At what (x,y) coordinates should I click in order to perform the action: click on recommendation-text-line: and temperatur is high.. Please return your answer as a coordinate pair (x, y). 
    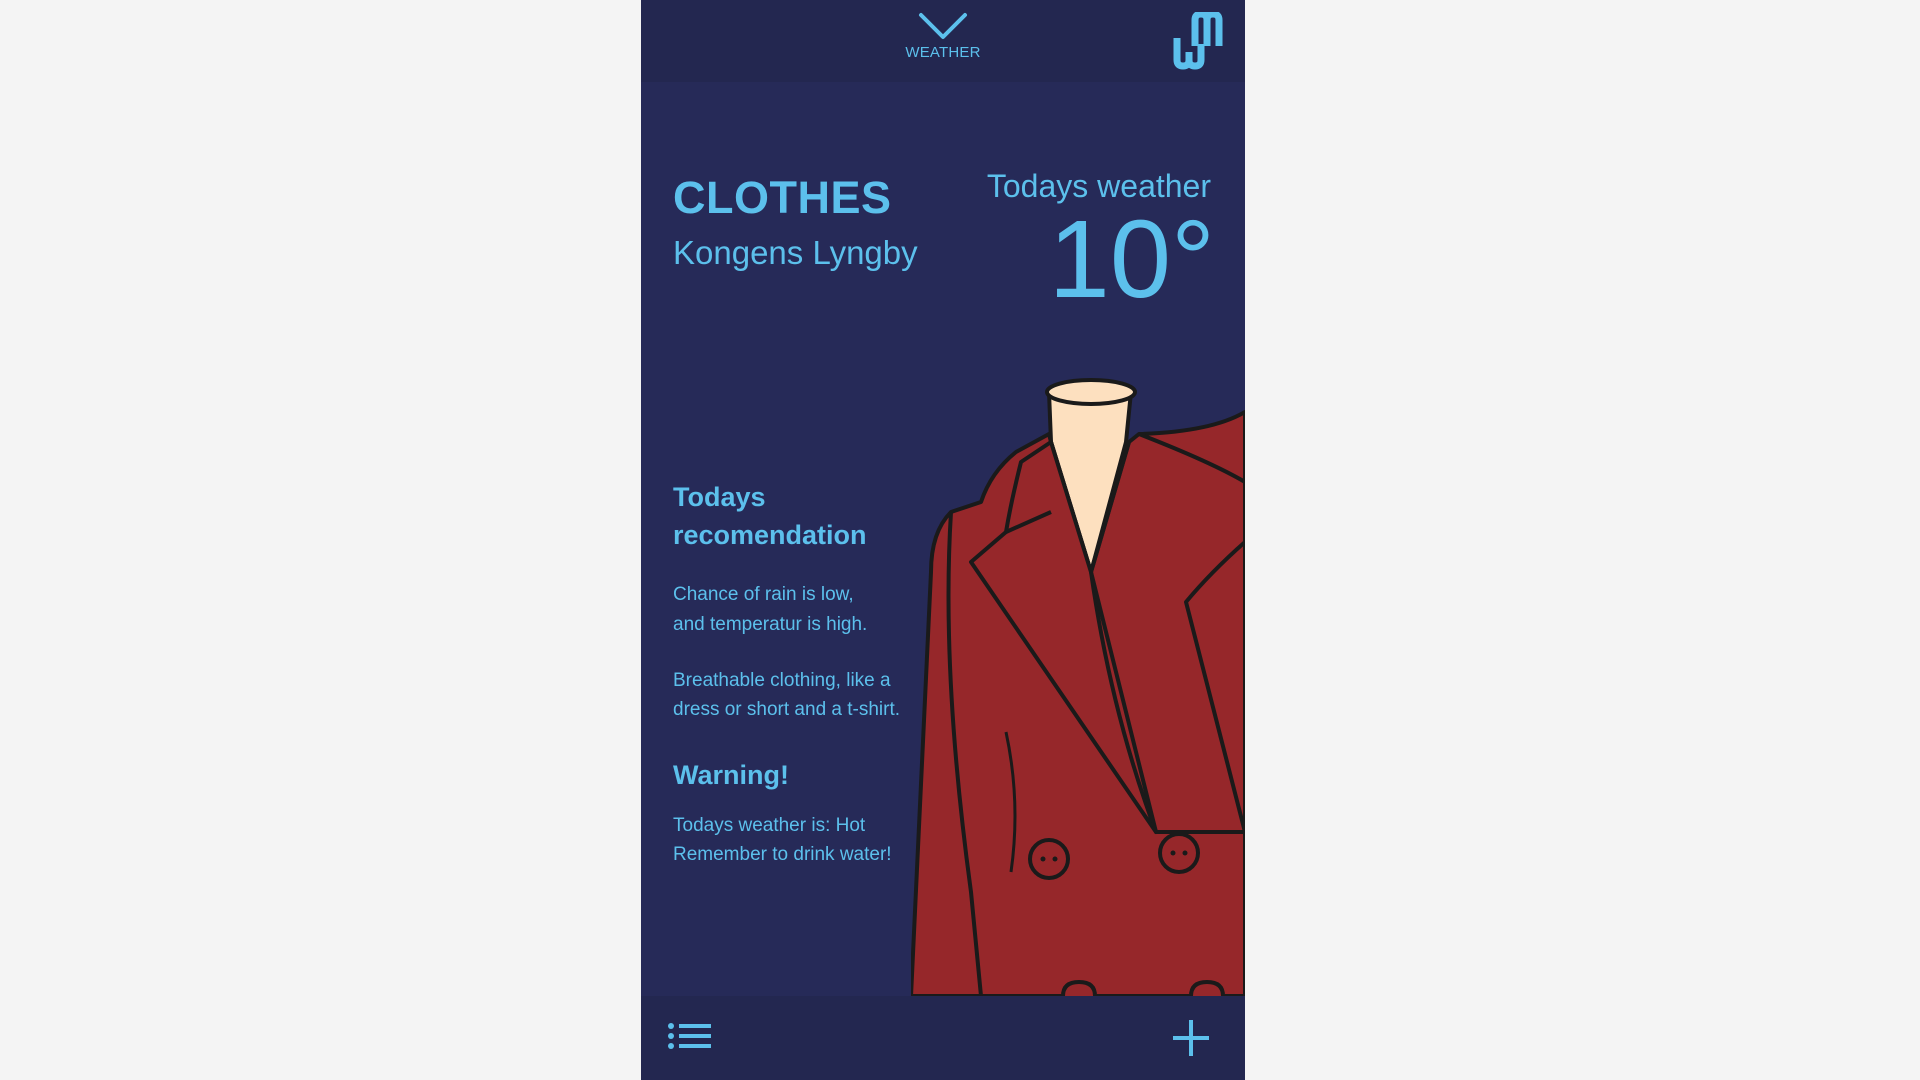
    Looking at the image, I should click on (770, 624).